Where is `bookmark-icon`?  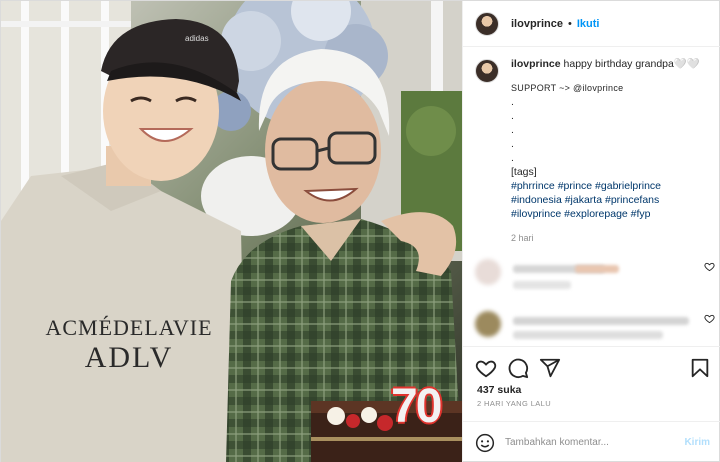
bookmark-icon is located at coordinates (700, 368).